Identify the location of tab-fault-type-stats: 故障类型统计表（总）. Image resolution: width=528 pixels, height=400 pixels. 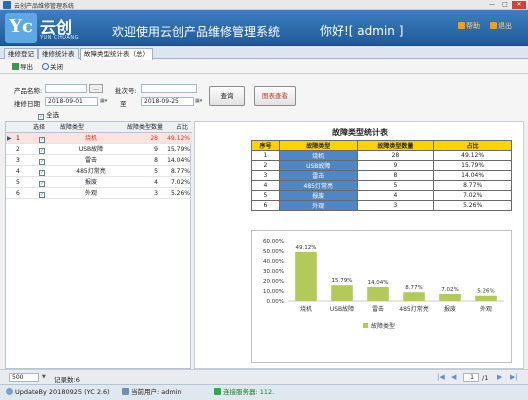
(116, 54).